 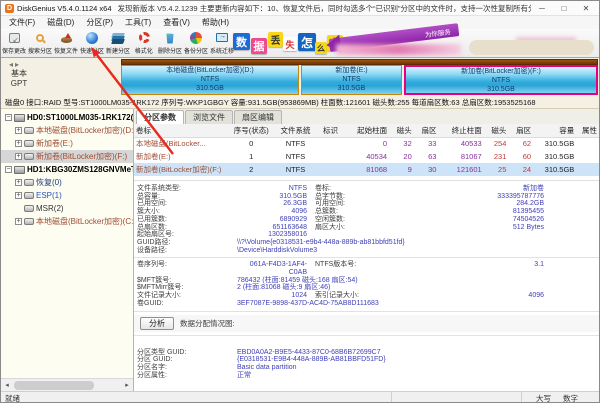 I want to click on detail-label: GUID路径:, so click(x=154, y=242).